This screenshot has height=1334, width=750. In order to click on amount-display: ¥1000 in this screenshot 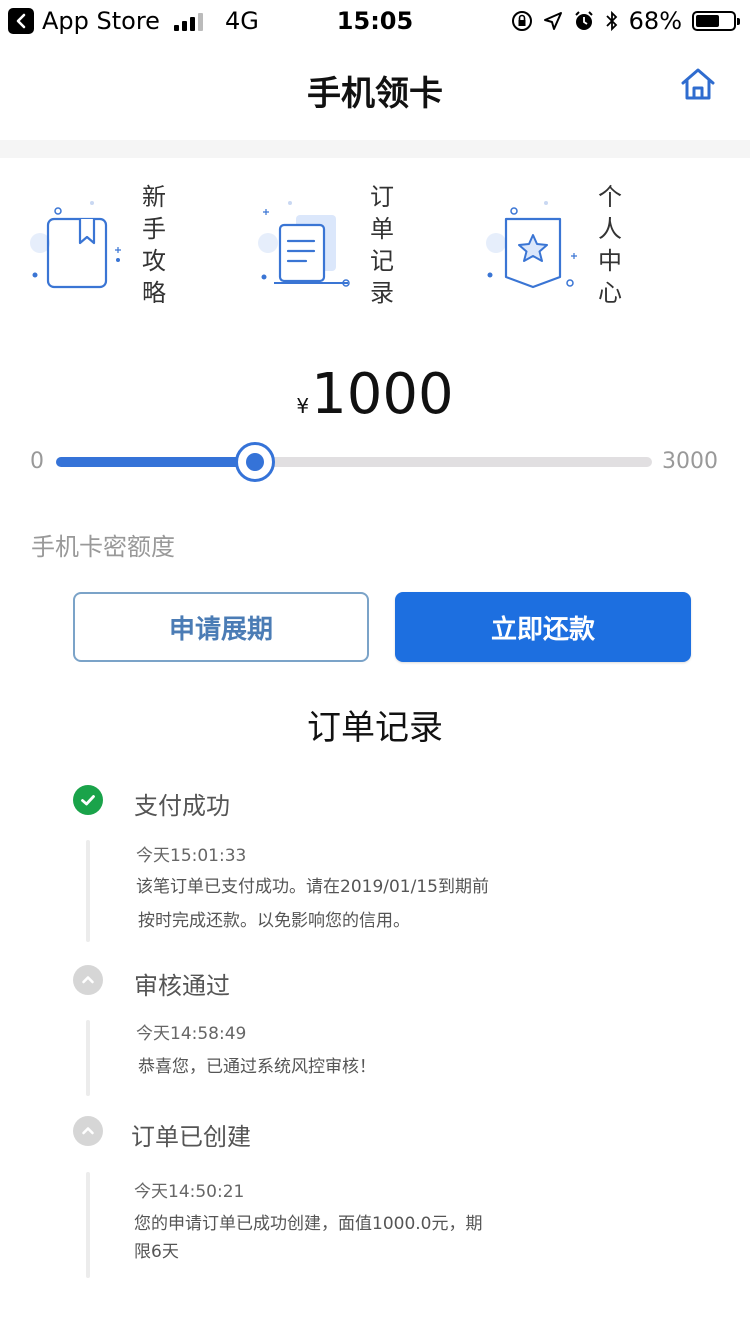, I will do `click(375, 394)`.